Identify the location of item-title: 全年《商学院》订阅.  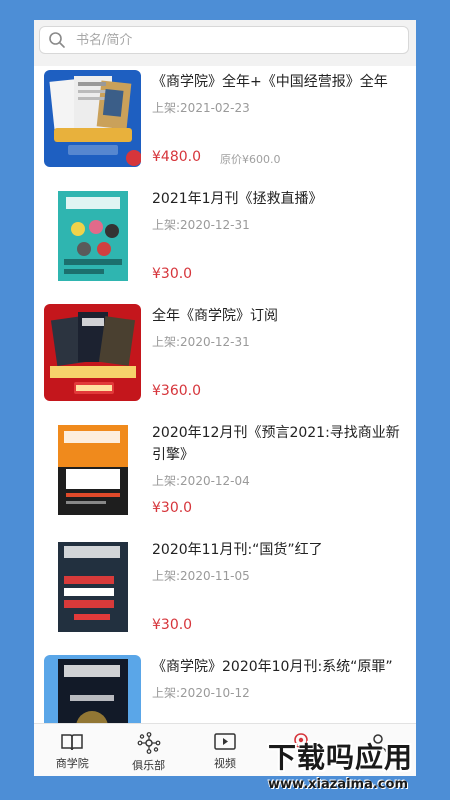
(215, 316).